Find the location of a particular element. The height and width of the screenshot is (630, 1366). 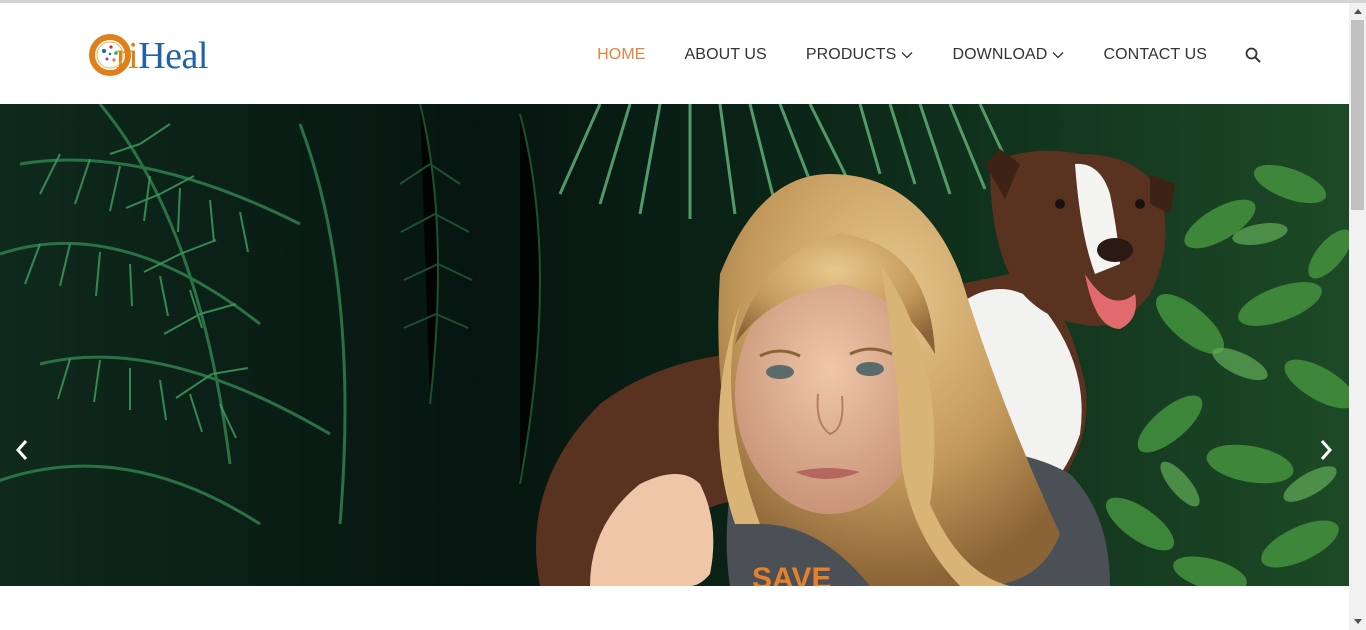

logo-circle-icon is located at coordinates (112, 55).